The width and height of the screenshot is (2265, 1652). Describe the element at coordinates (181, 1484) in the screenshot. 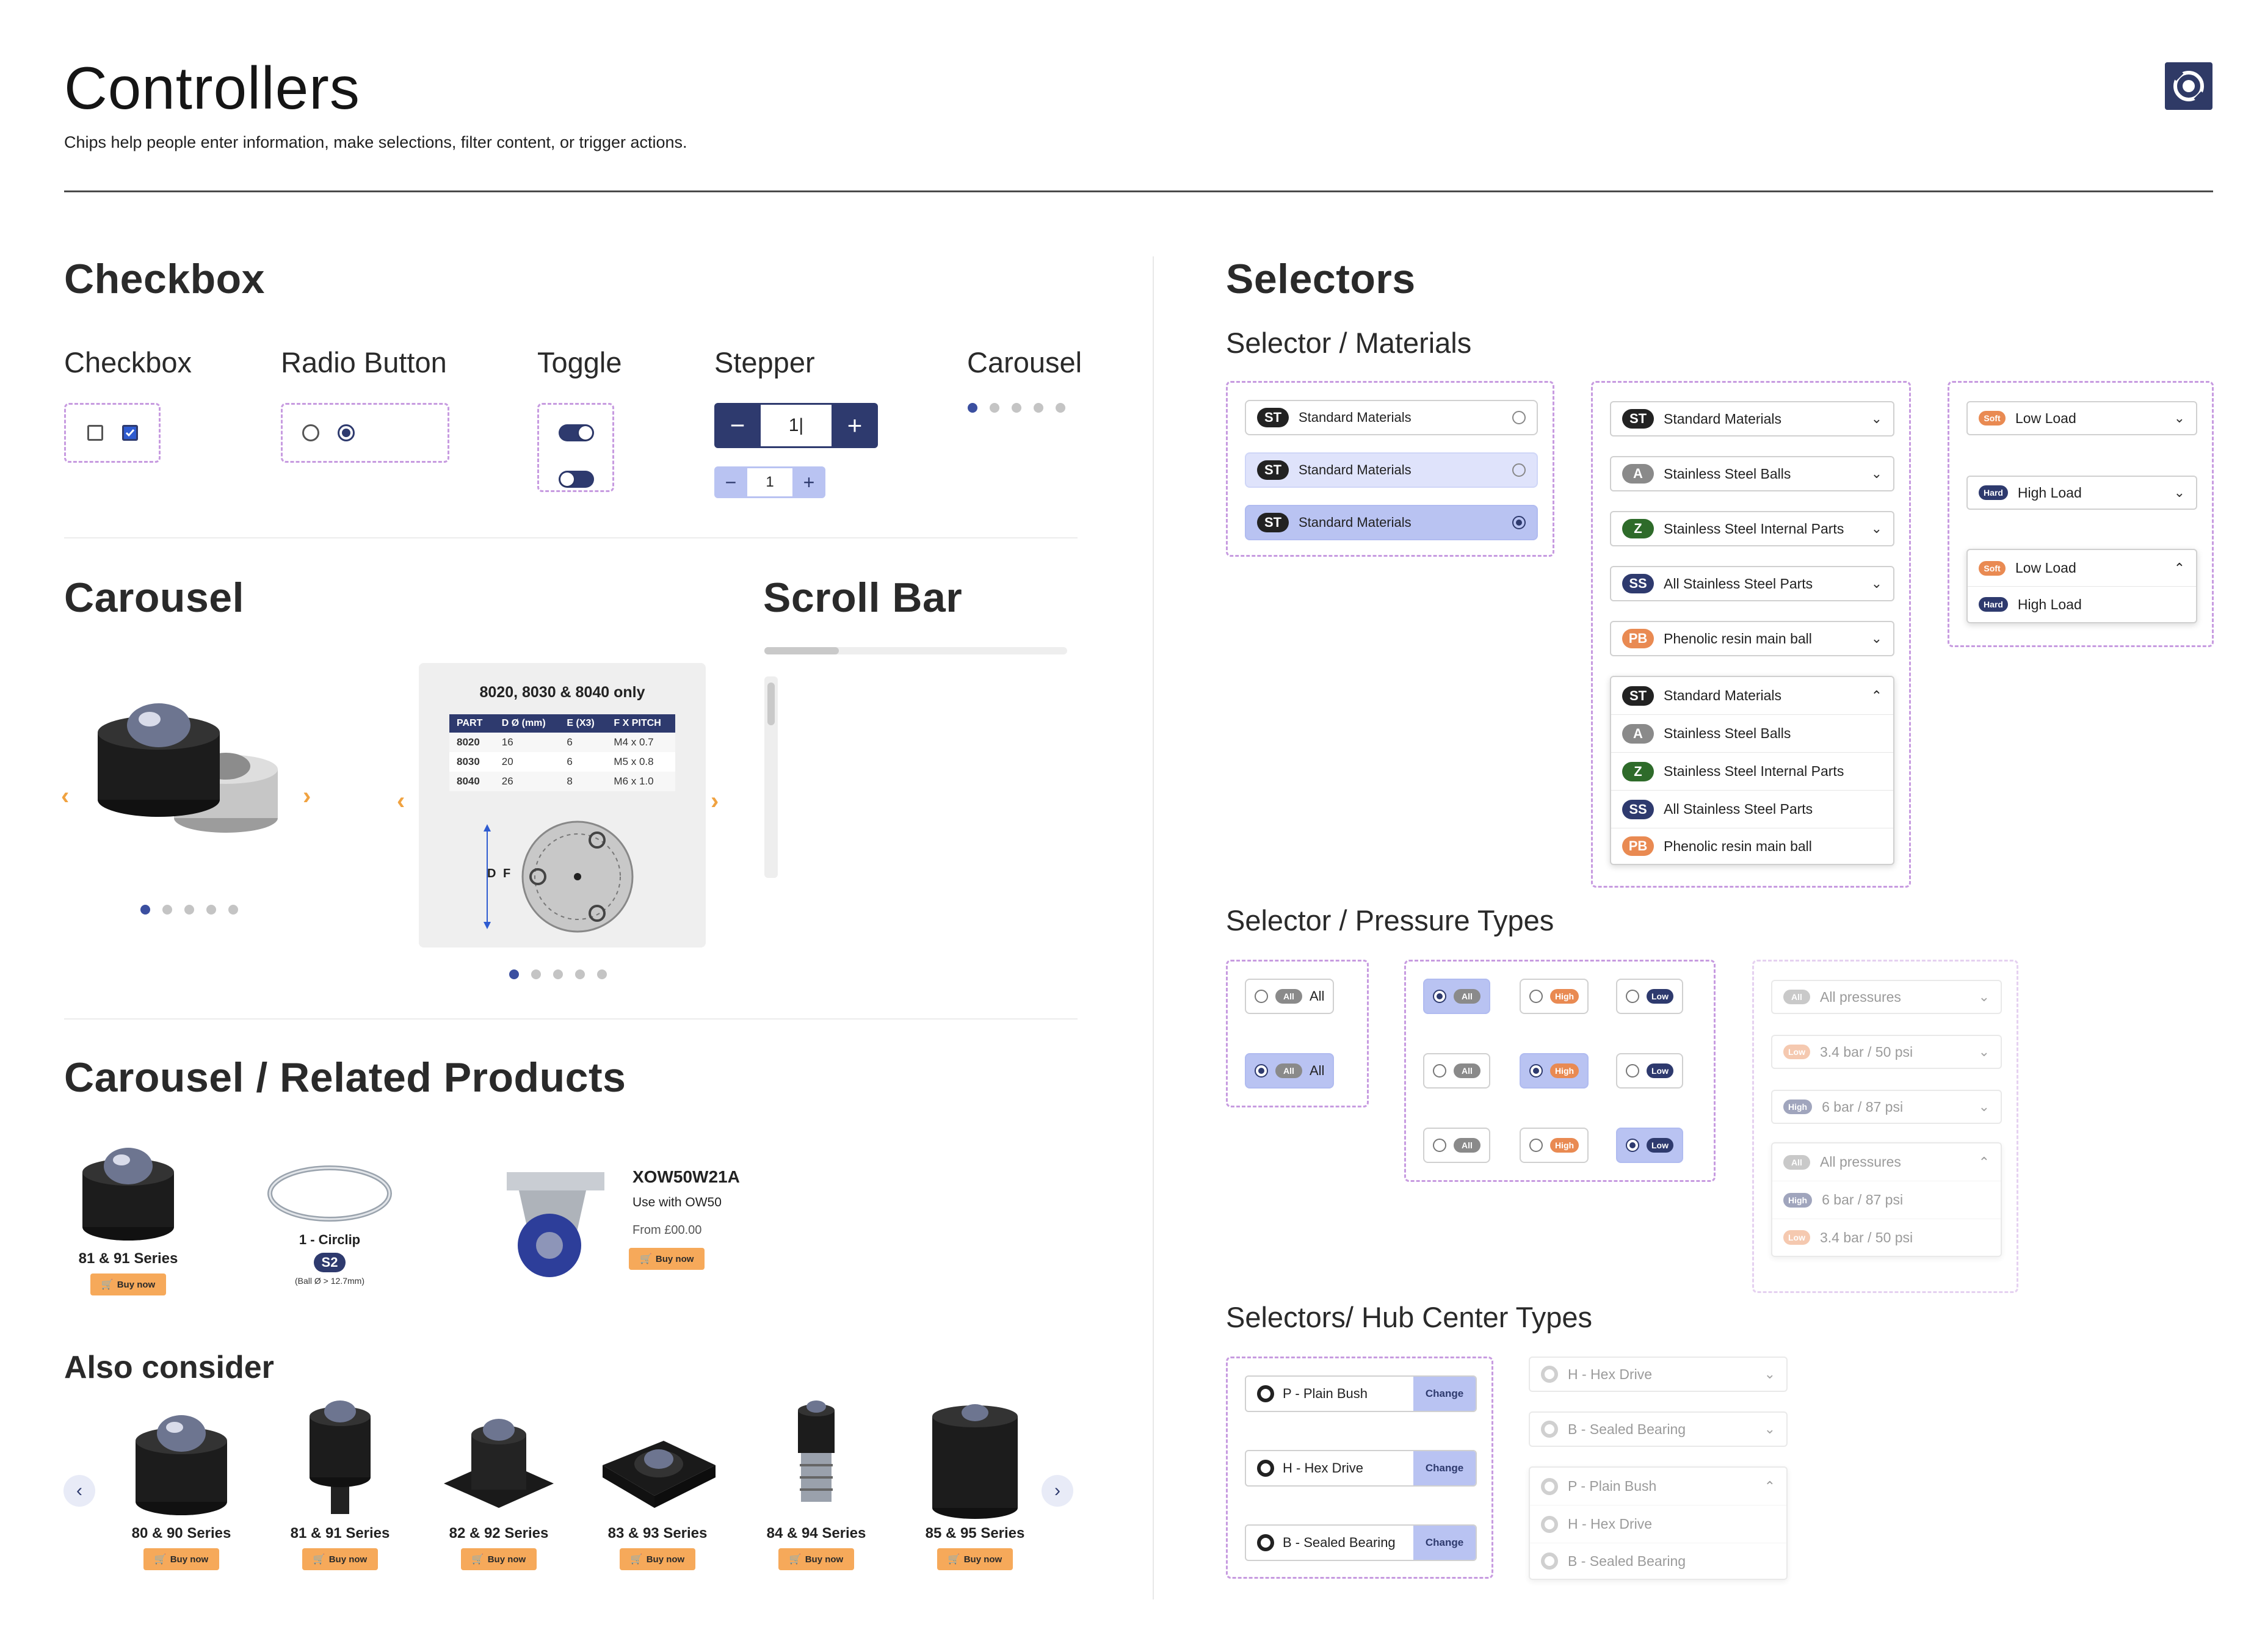

I see `also-consider-item: 80 & 90 Series 🛒 Buy now` at that location.